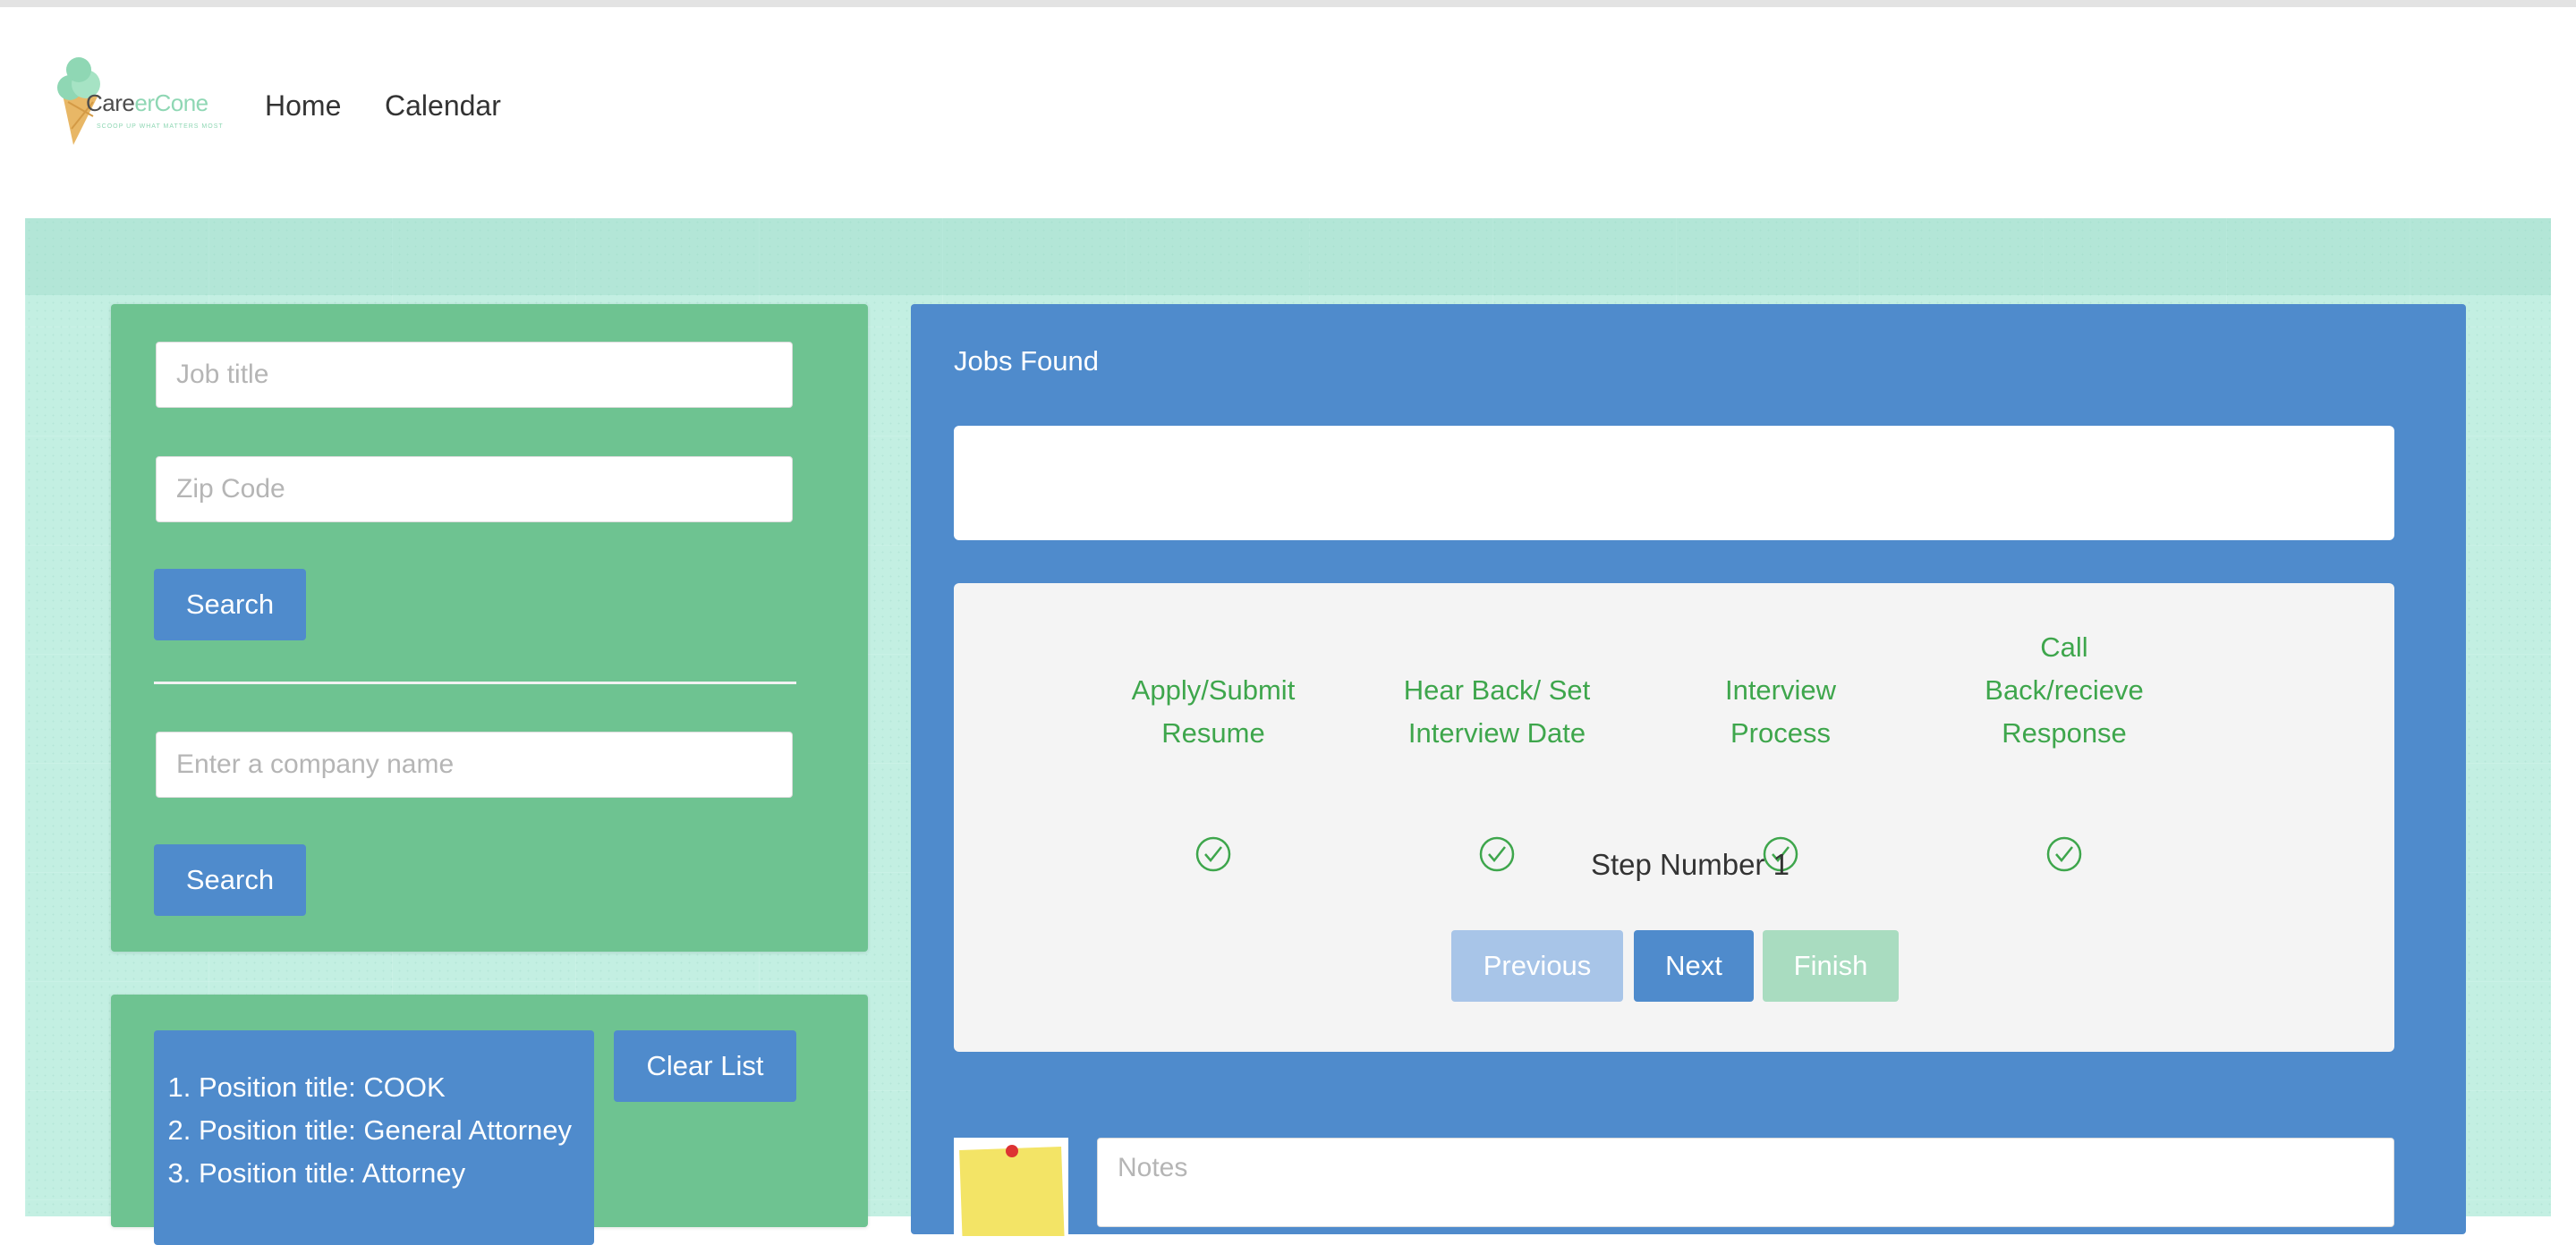 The height and width of the screenshot is (1245, 2576). I want to click on nav-calendar-link: Calendar, so click(443, 106).